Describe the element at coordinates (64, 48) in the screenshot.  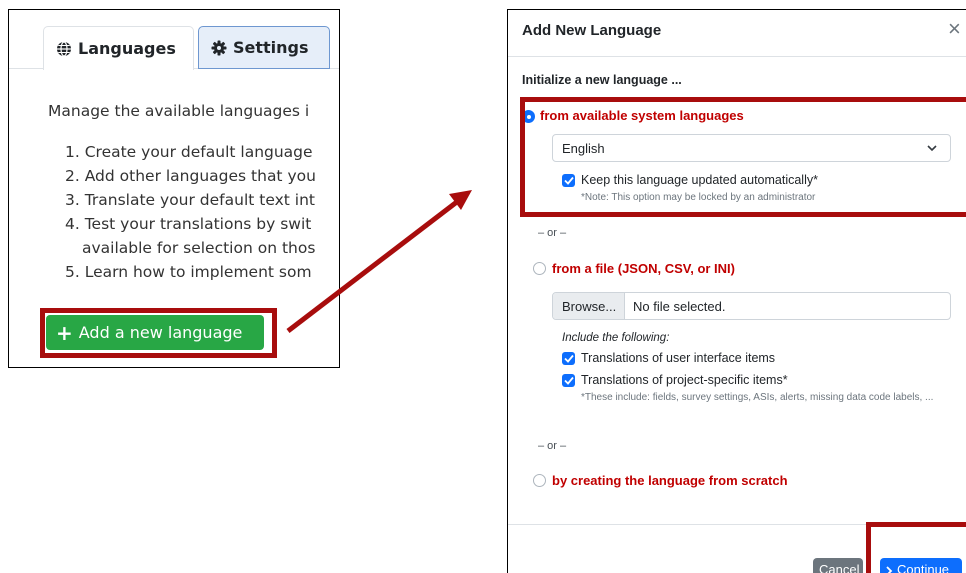
I see `globe-icon` at that location.